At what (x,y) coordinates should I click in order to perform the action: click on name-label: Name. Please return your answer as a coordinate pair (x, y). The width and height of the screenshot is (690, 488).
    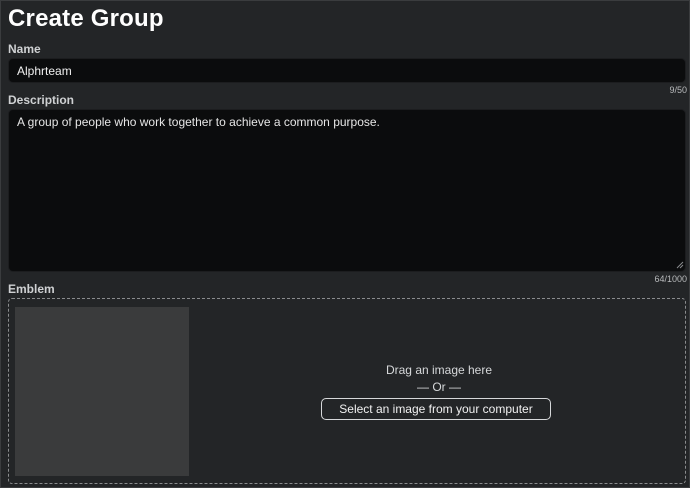
    Looking at the image, I should click on (24, 49).